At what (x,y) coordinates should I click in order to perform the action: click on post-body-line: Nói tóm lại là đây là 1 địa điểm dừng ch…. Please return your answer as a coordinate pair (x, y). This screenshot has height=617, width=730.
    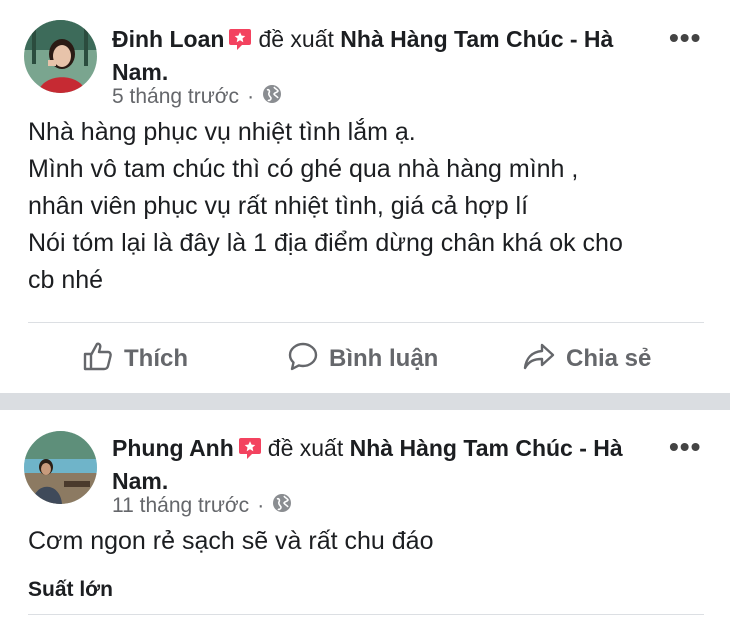
    Looking at the image, I should click on (325, 243).